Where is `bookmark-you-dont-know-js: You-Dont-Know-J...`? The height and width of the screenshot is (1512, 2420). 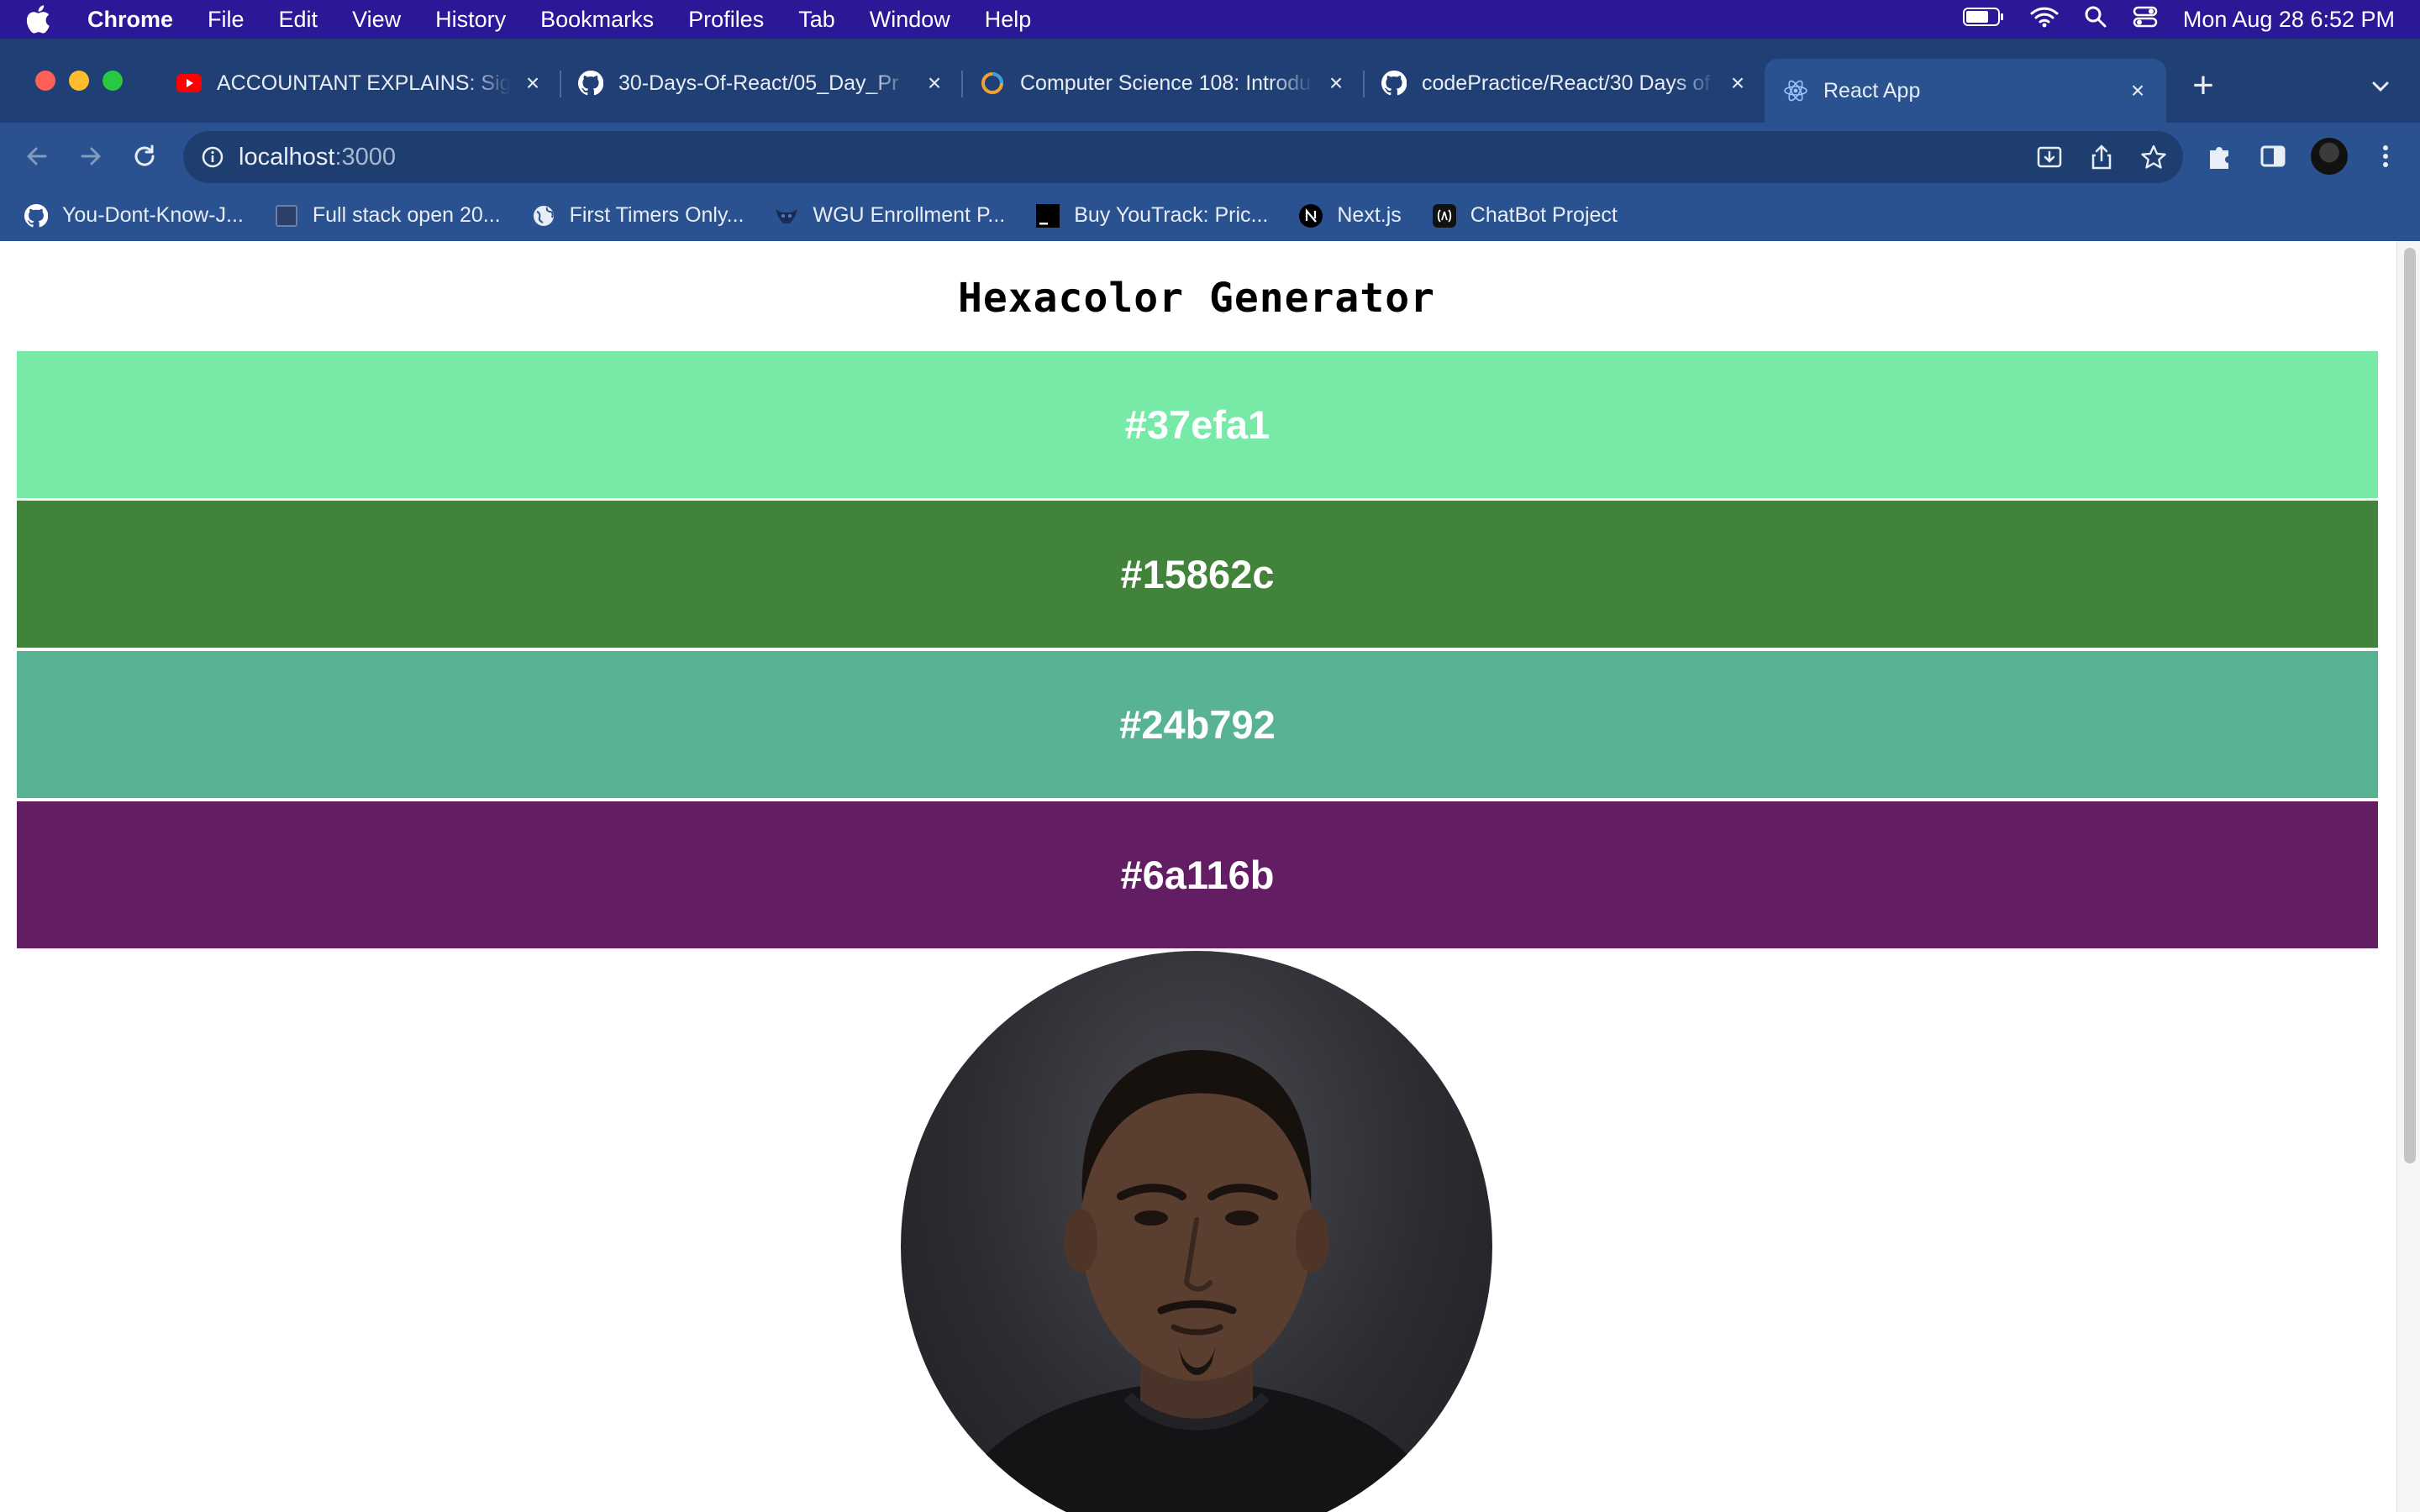
bookmark-you-dont-know-js: You-Dont-Know-J... is located at coordinates (134, 215).